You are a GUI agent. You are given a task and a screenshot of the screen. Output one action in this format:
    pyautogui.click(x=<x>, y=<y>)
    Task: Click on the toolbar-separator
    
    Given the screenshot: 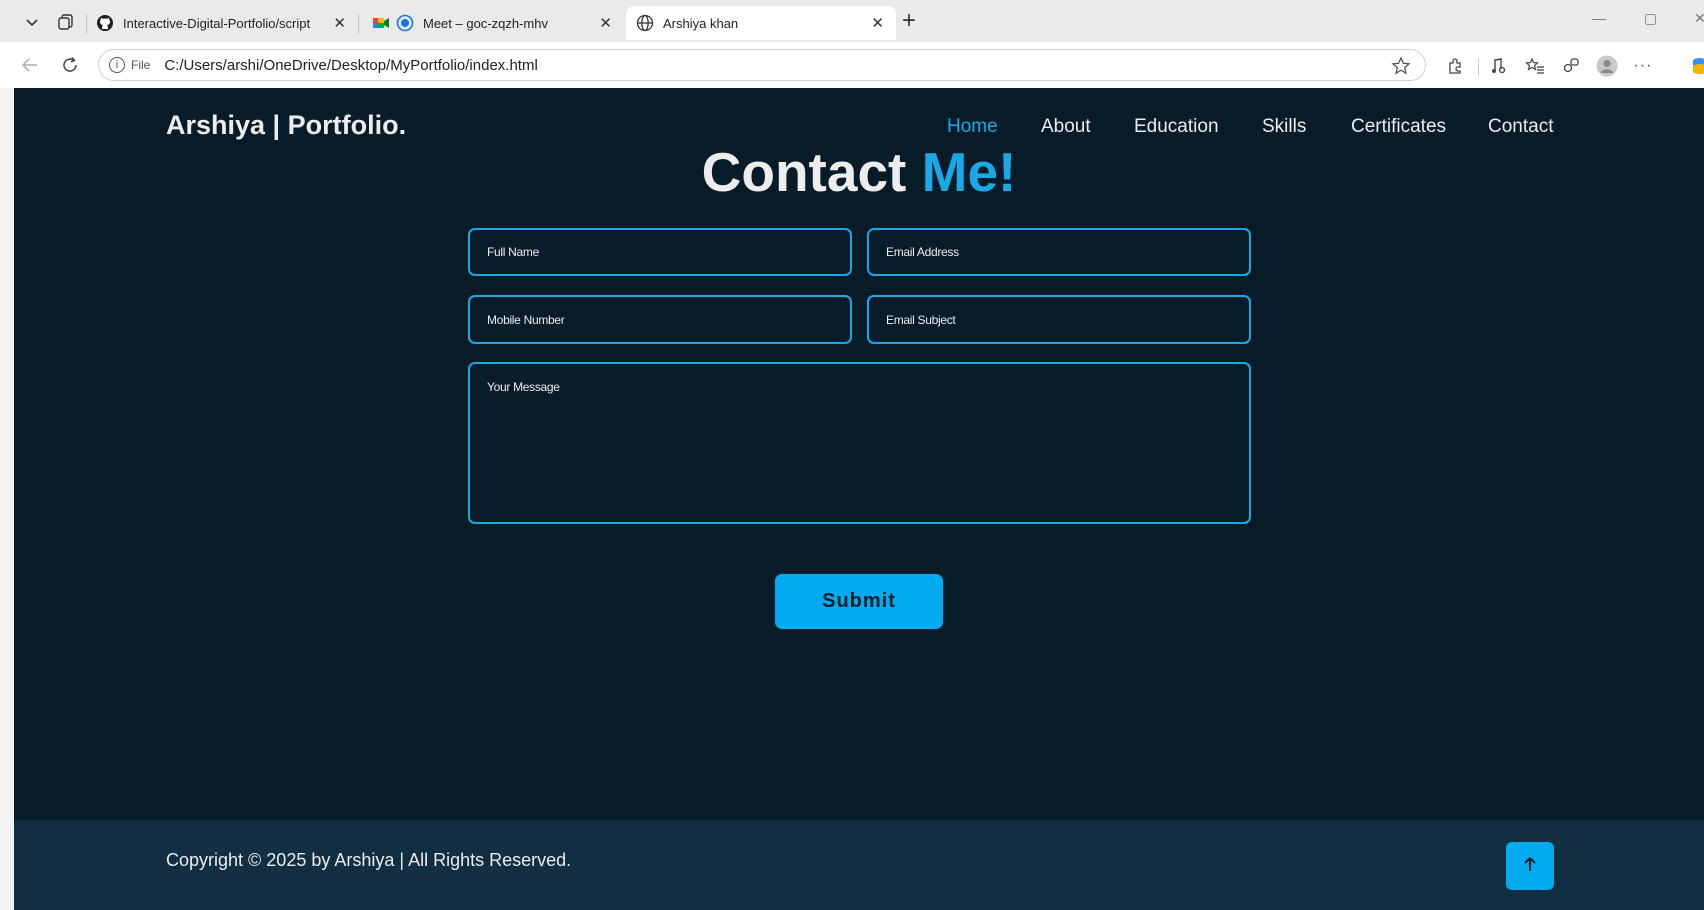 What is the action you would take?
    pyautogui.click(x=1478, y=67)
    